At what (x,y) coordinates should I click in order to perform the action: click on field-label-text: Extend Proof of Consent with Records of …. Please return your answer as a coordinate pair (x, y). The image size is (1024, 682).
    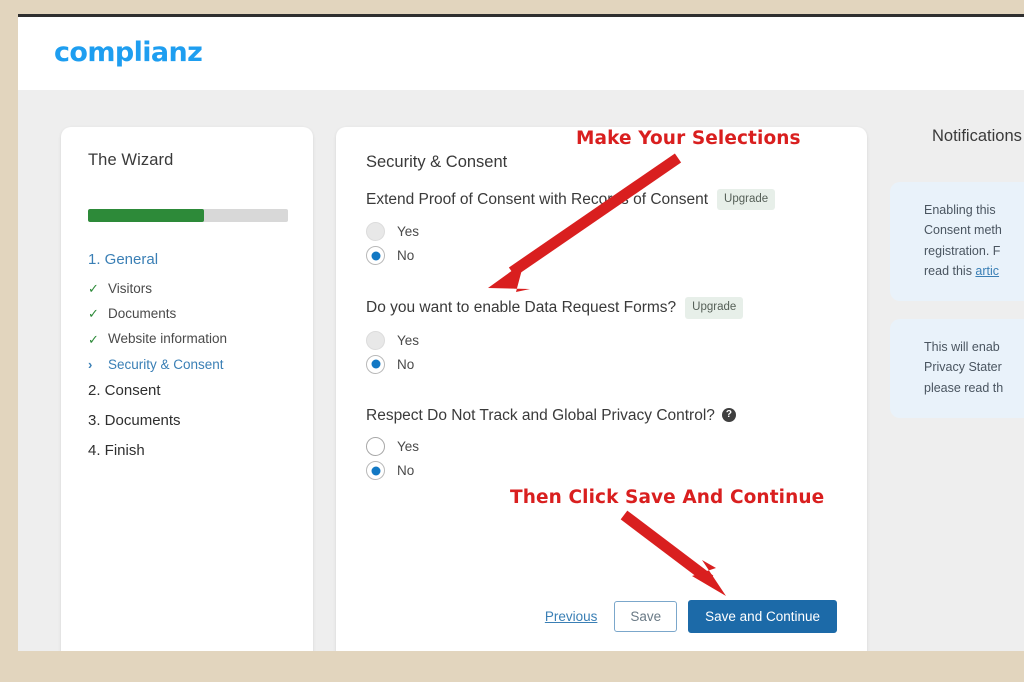
    Looking at the image, I should click on (537, 199).